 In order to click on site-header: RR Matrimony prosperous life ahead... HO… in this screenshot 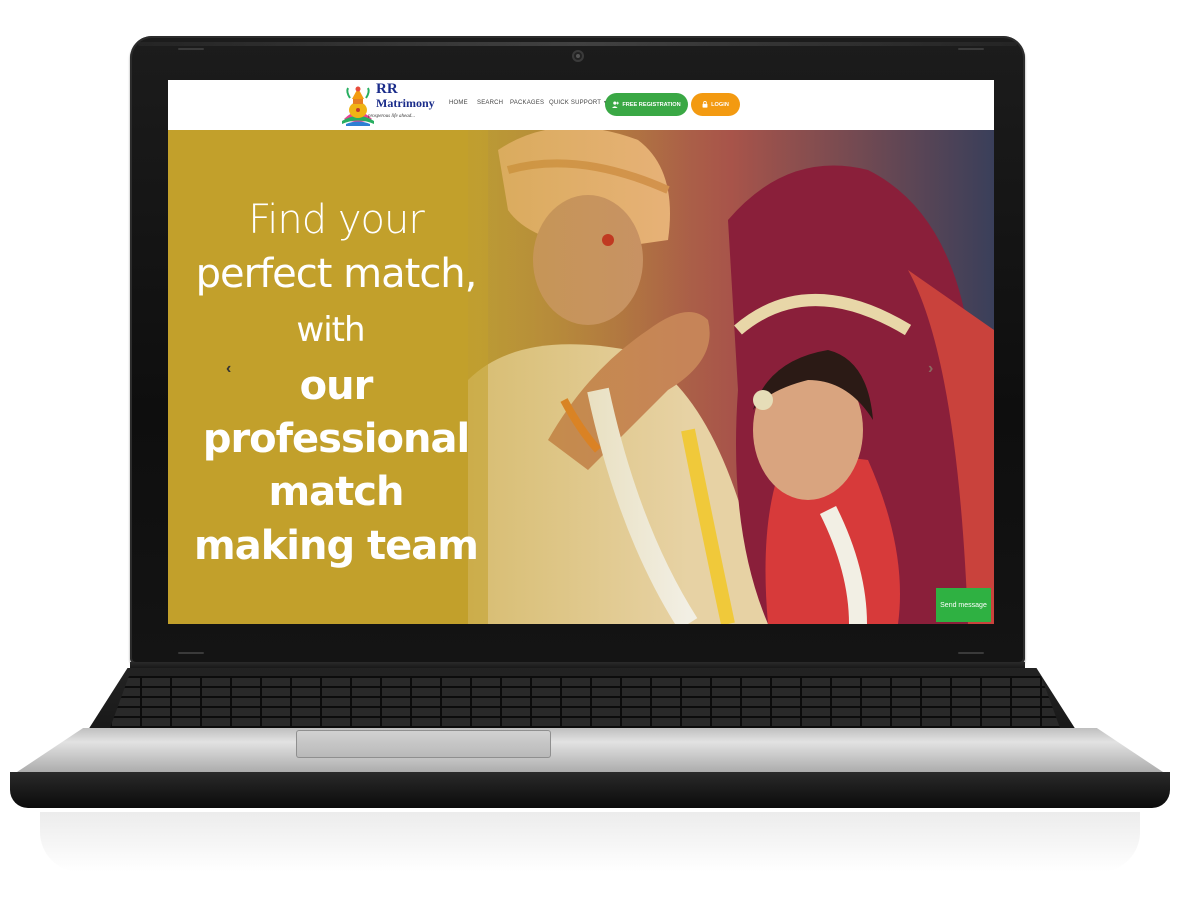, I will do `click(581, 105)`.